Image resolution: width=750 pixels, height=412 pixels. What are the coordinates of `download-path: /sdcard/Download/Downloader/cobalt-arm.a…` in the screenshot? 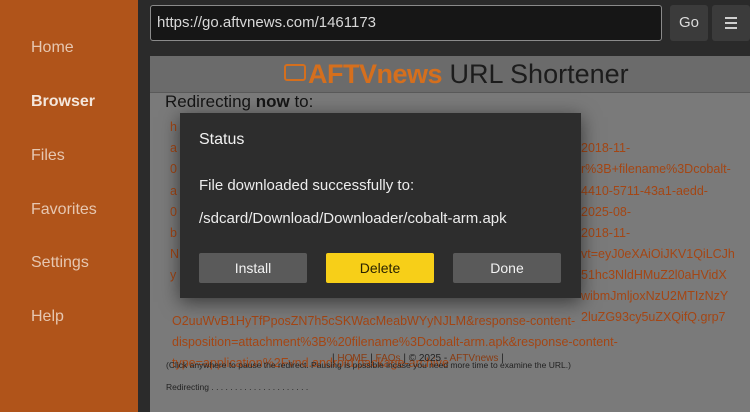 It's located at (353, 218).